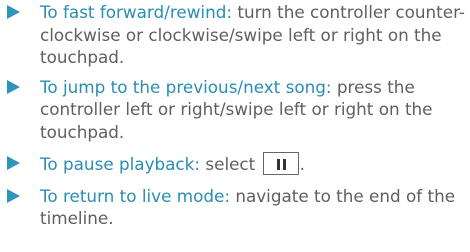 This screenshot has width=470, height=252. What do you see at coordinates (120, 164) in the screenshot?
I see `item-lead: To pause playback:` at bounding box center [120, 164].